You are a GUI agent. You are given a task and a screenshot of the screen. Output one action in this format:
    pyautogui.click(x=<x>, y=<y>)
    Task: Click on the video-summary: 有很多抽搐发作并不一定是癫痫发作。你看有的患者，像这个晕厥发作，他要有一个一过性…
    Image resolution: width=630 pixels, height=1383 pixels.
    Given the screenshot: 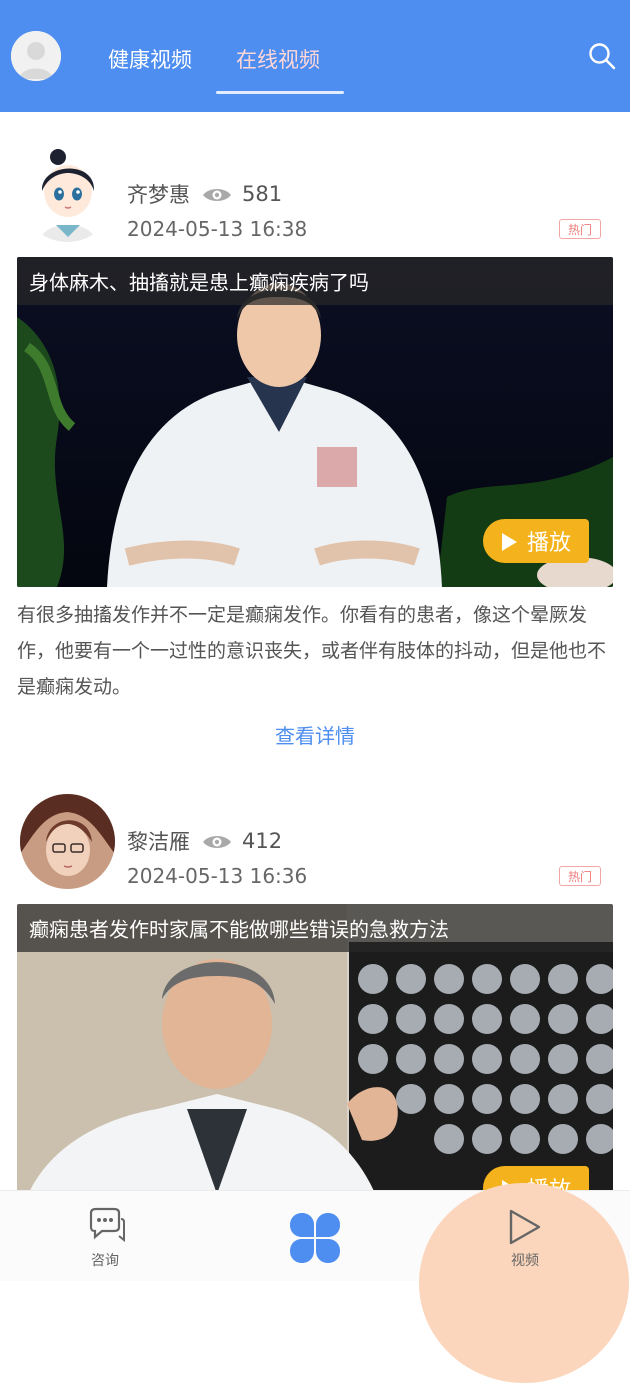 What is the action you would take?
    pyautogui.click(x=312, y=651)
    